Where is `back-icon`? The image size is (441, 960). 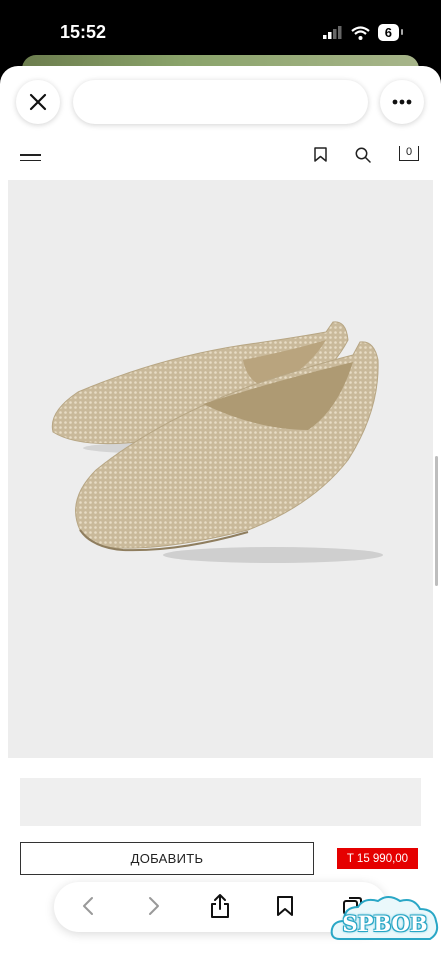 back-icon is located at coordinates (88, 906).